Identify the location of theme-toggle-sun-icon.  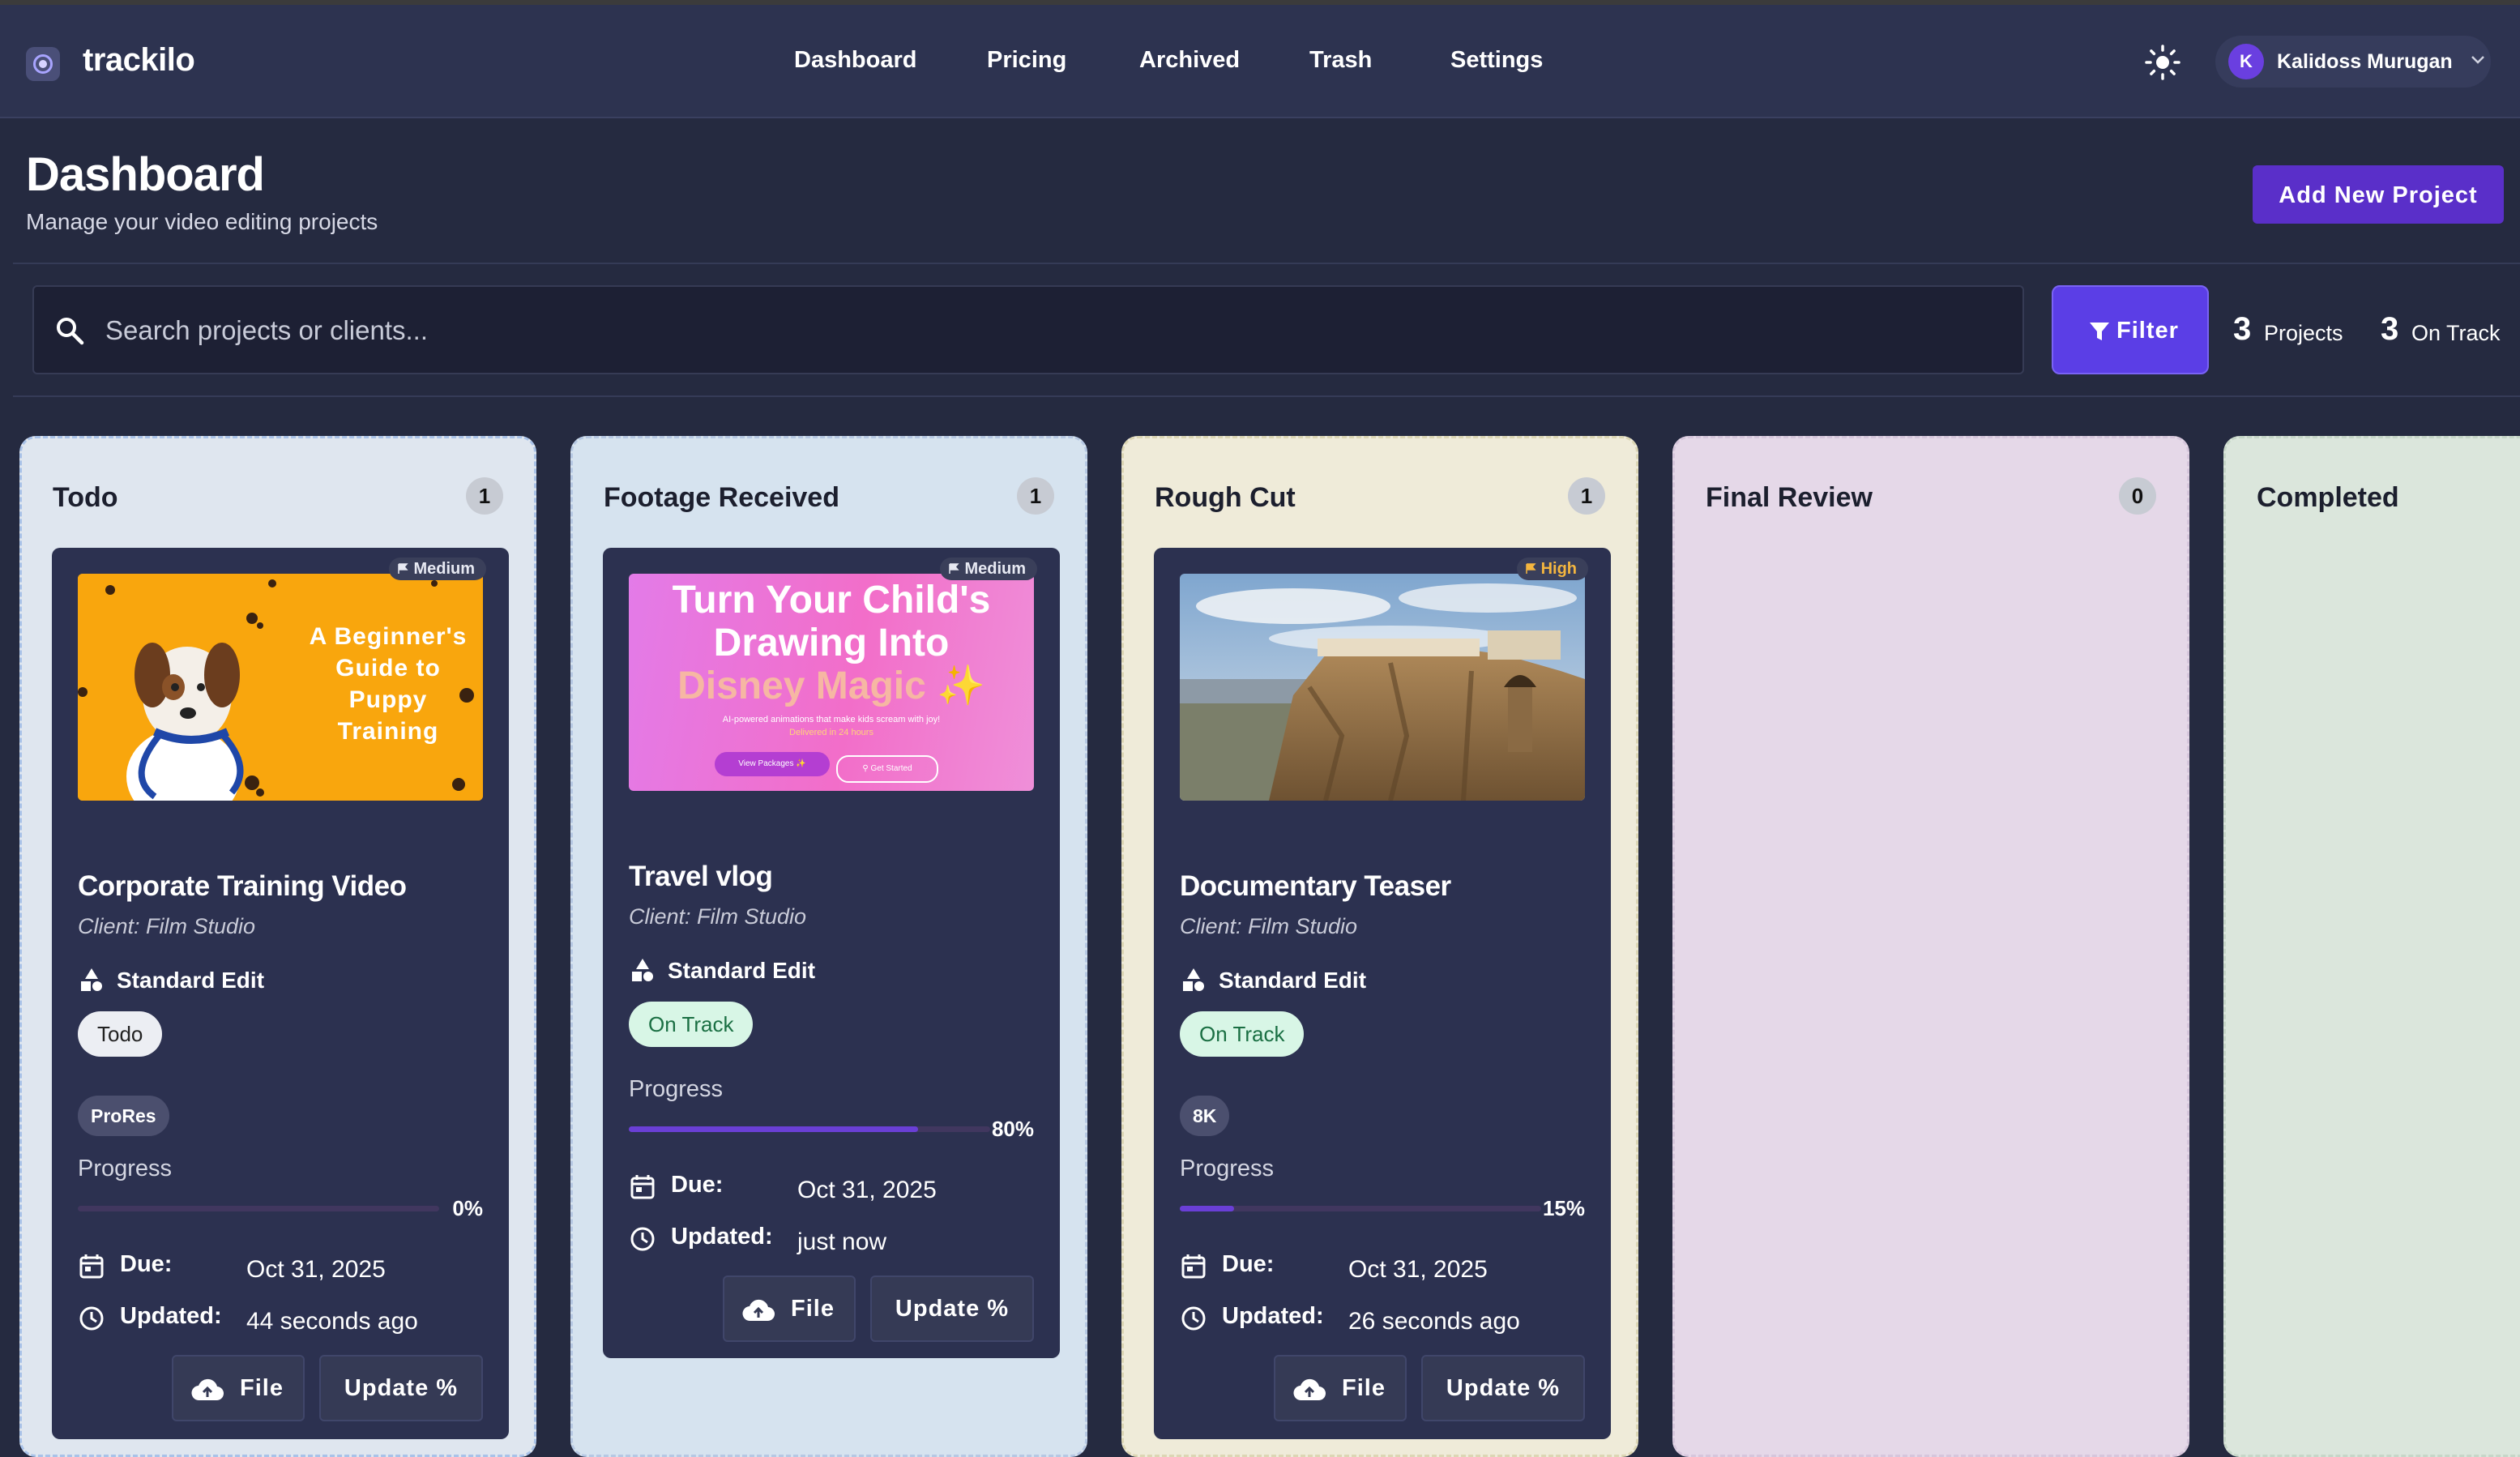
(2162, 62).